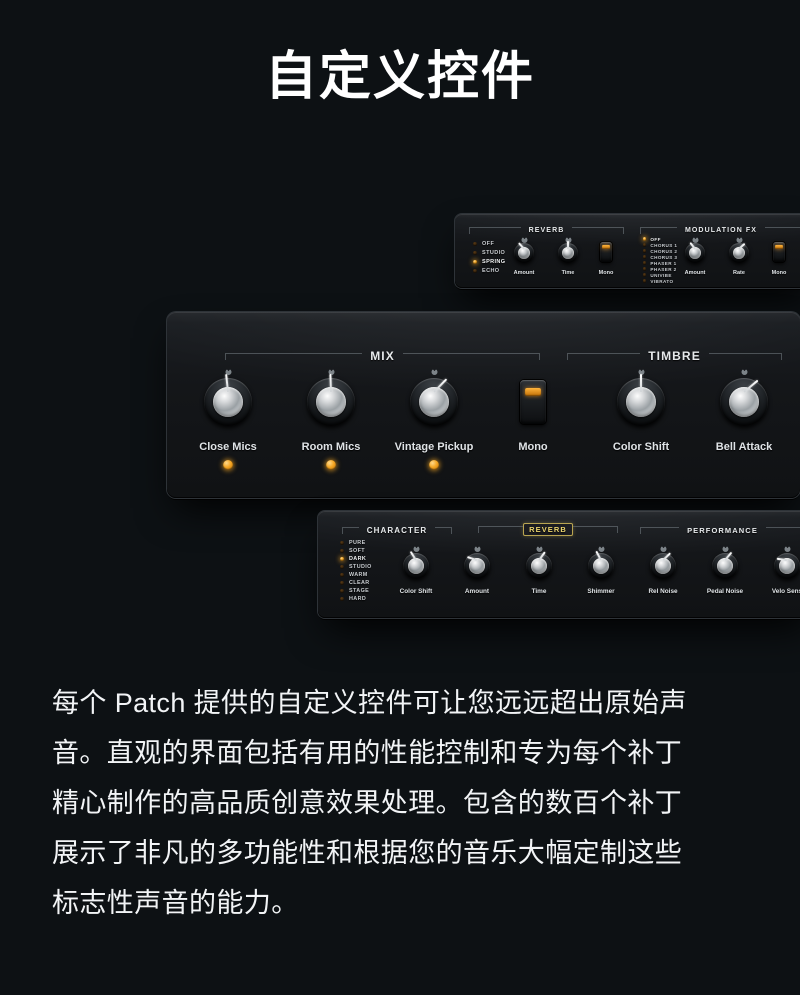 This screenshot has height=995, width=800. What do you see at coordinates (779, 273) in the screenshot?
I see `switch-label-modulation-mono: Mono` at bounding box center [779, 273].